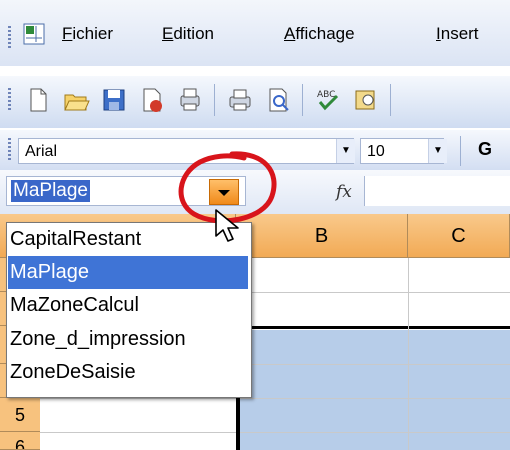 This screenshot has height=450, width=510. What do you see at coordinates (9, 100) in the screenshot?
I see `toolbar-grip` at bounding box center [9, 100].